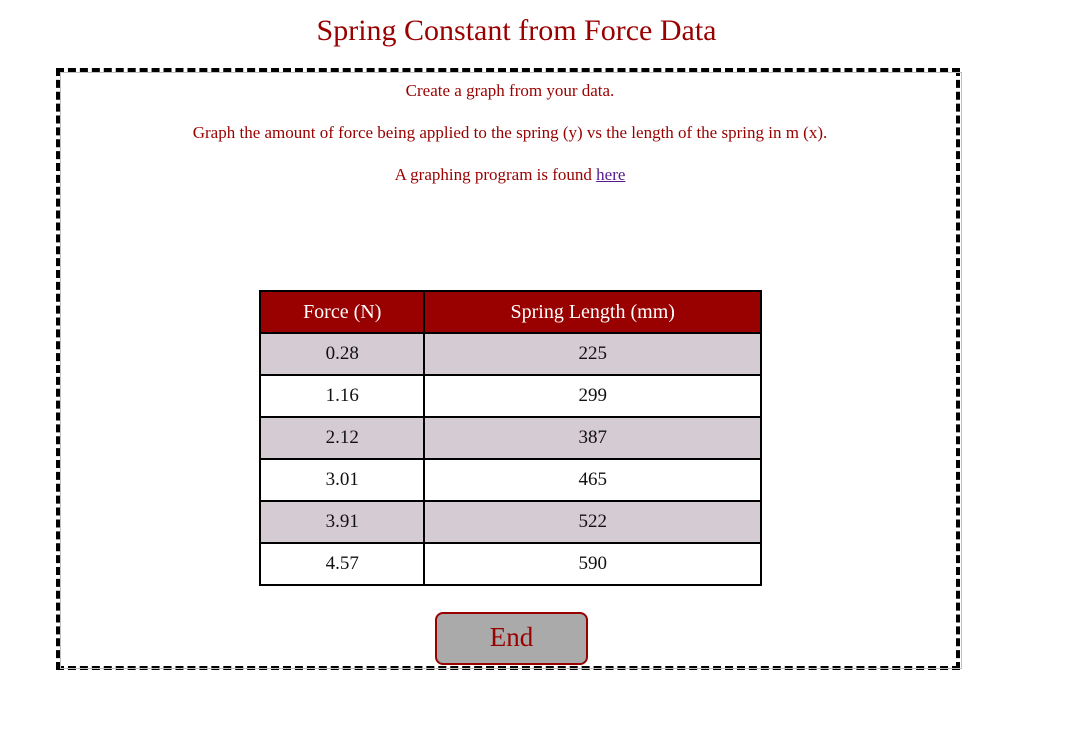  Describe the element at coordinates (495, 174) in the screenshot. I see `graphing-program-text: A graphing program is found` at that location.